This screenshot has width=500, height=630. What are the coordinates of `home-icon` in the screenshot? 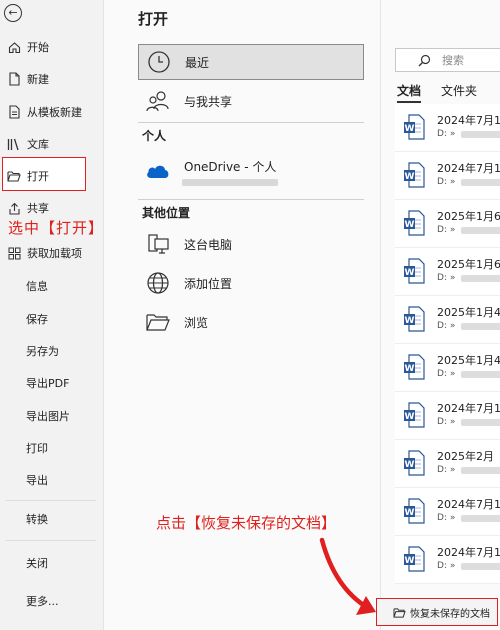 It's located at (14, 47).